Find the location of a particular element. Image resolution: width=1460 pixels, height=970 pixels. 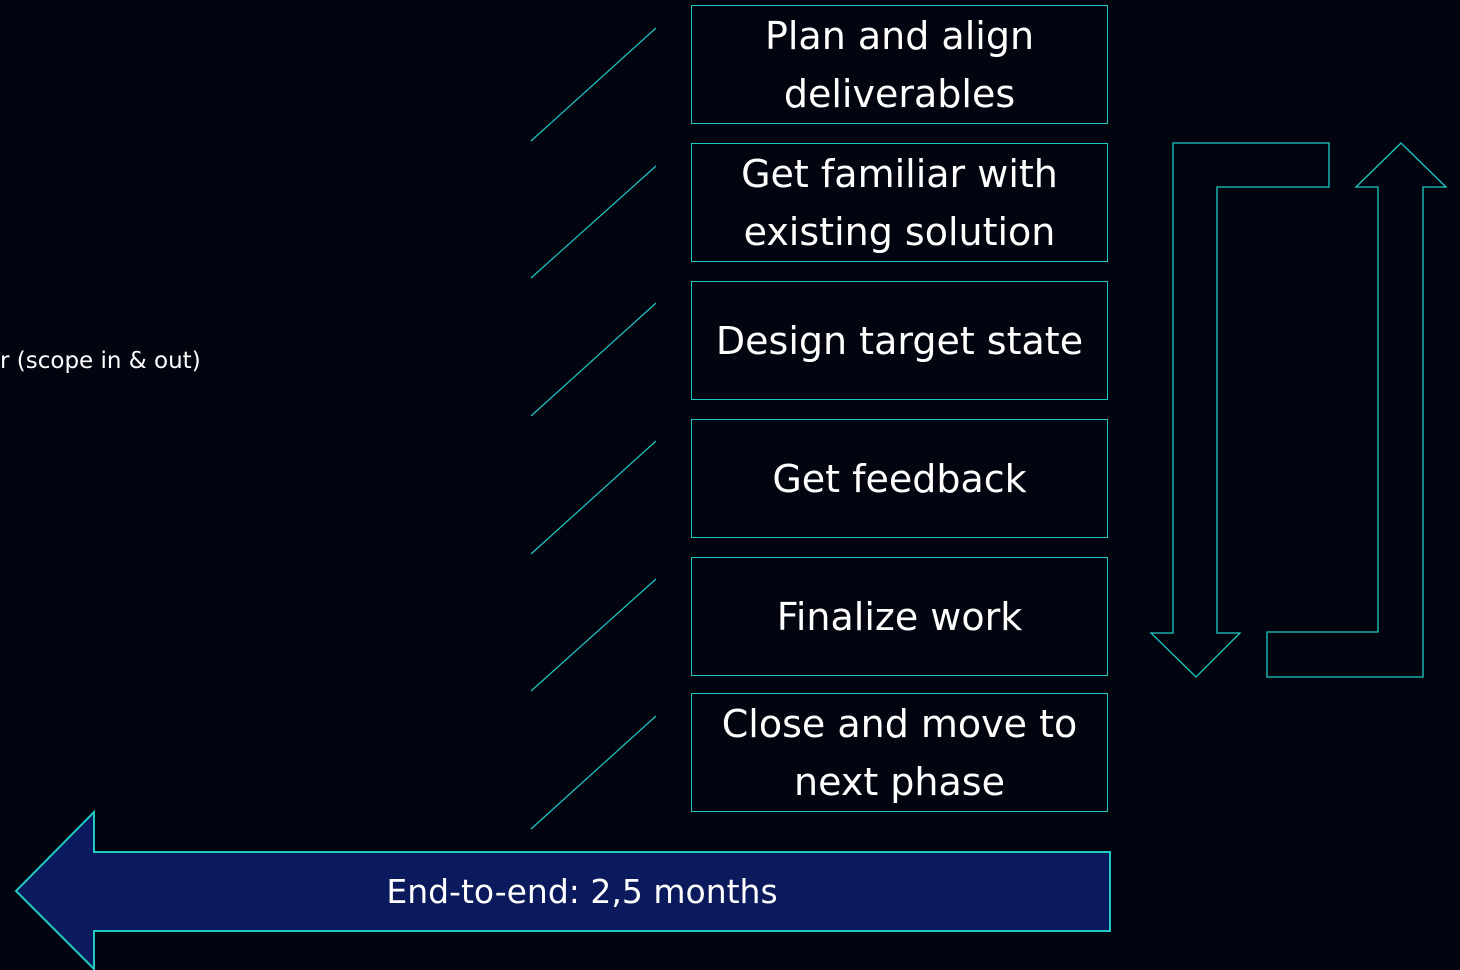

duration-arrow is located at coordinates (562, 889).